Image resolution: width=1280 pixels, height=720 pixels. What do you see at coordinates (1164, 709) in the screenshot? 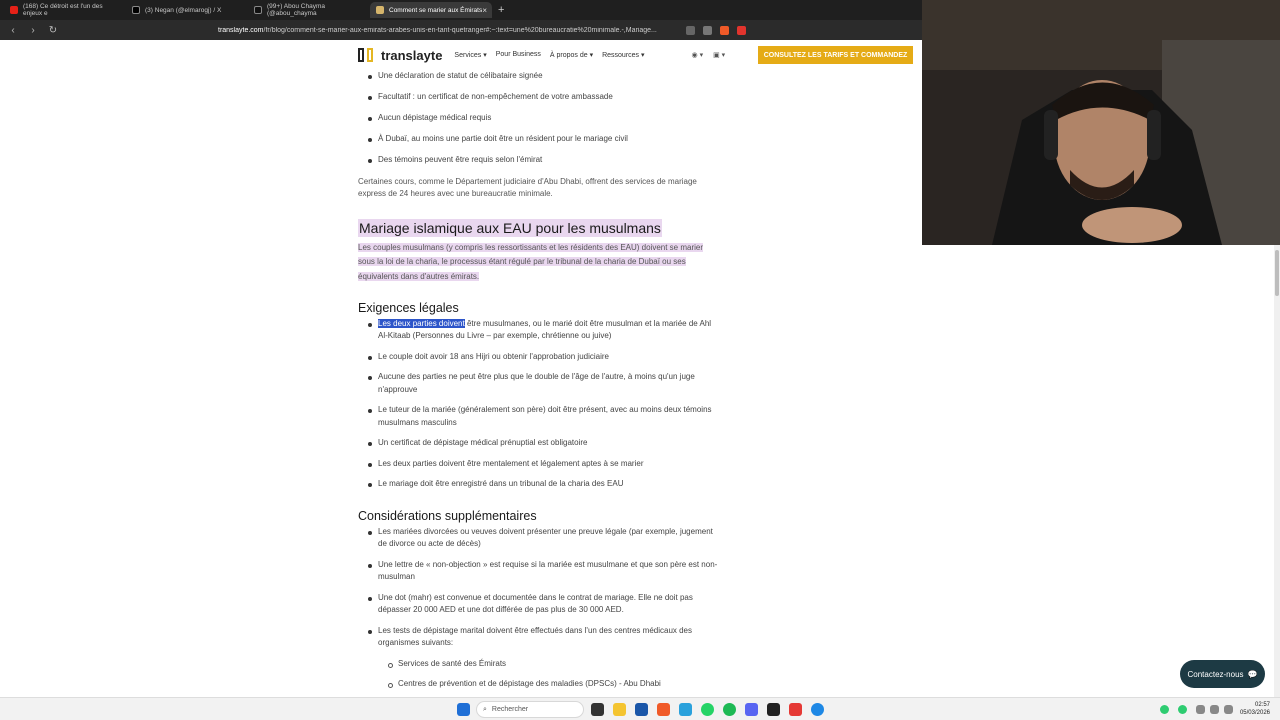
I see `status-icon` at bounding box center [1164, 709].